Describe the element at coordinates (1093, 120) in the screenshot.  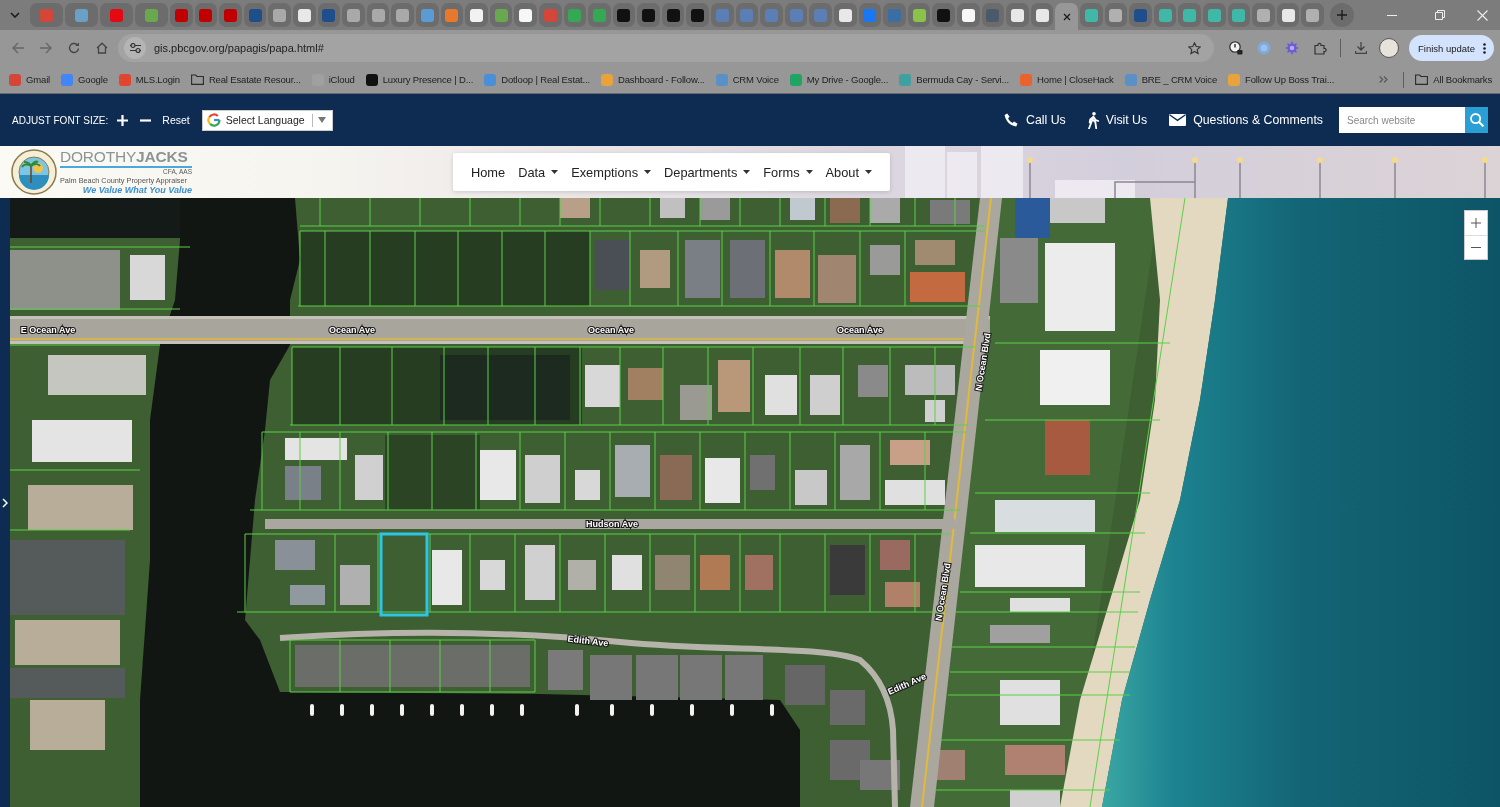
I see `walking-person-icon` at that location.